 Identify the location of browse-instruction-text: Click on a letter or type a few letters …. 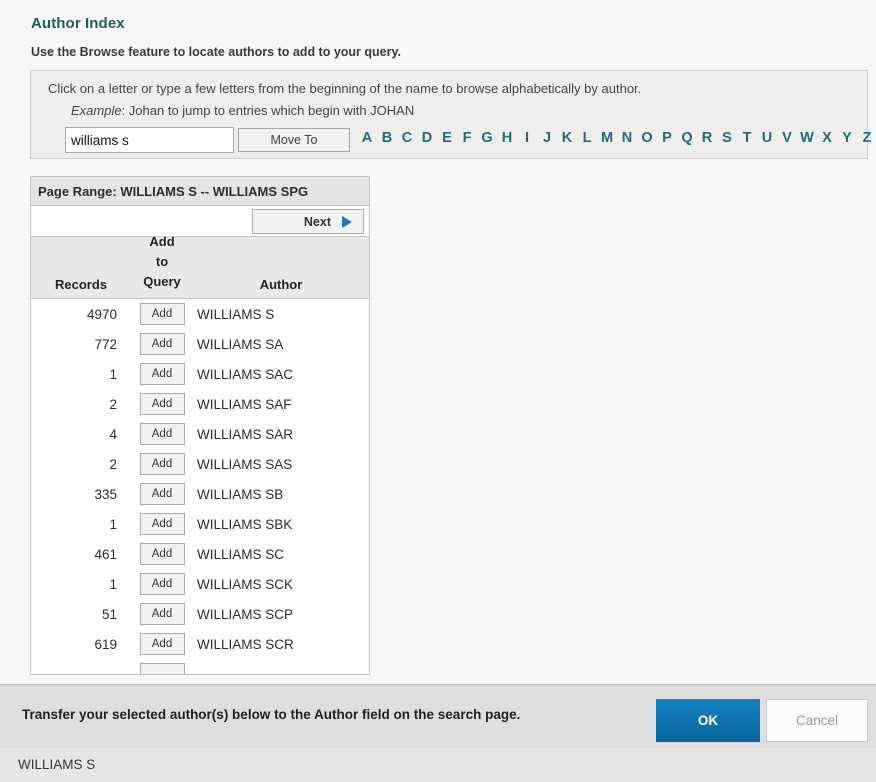
(345, 88).